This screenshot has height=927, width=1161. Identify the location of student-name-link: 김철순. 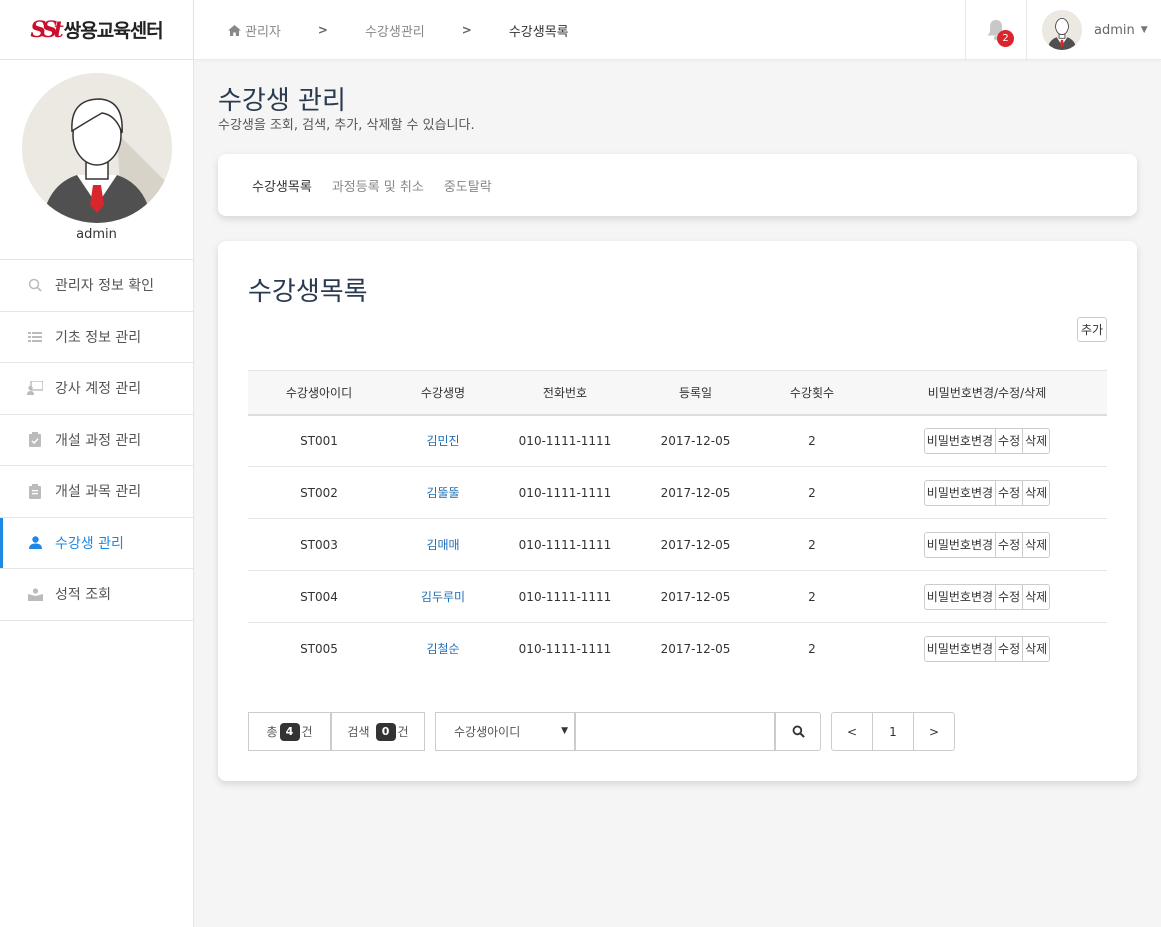
(442, 649).